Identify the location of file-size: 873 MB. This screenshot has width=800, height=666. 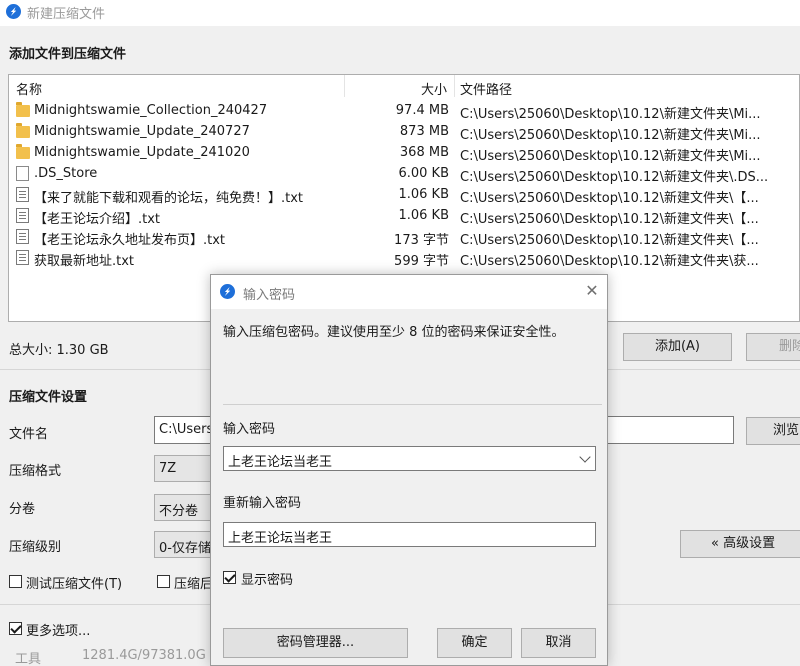
(424, 131).